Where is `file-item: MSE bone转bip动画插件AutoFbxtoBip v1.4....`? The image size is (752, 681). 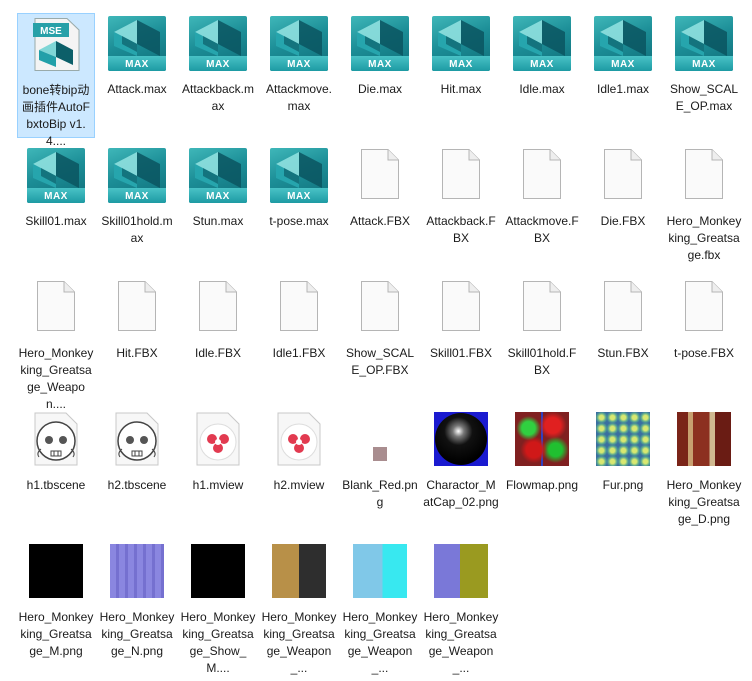 file-item: MSE bone转bip动画插件AutoFbxtoBip v1.4.... is located at coordinates (56, 80).